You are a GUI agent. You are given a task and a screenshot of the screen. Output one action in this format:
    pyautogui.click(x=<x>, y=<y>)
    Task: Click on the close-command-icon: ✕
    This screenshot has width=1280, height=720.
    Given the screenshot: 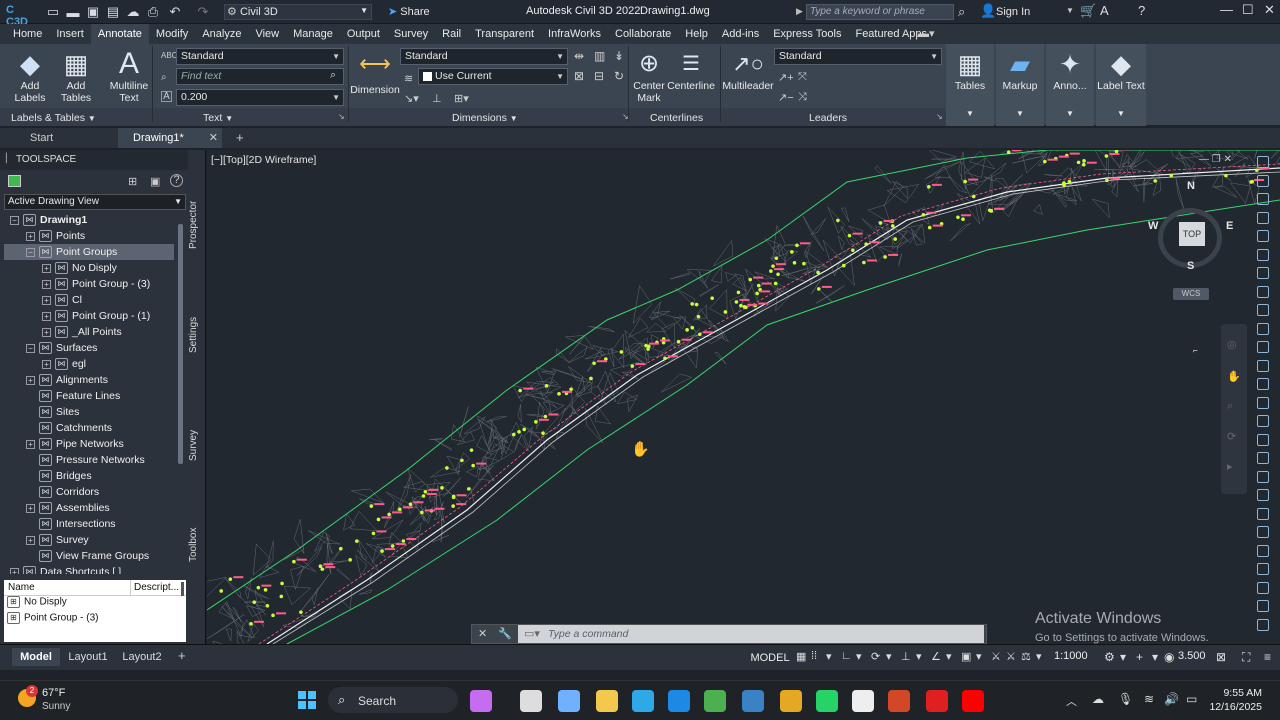 What is the action you would take?
    pyautogui.click(x=482, y=633)
    